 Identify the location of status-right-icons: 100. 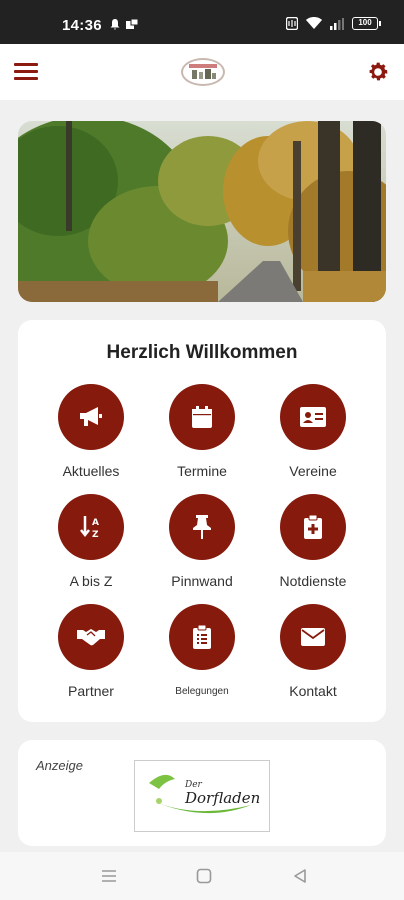
(333, 23).